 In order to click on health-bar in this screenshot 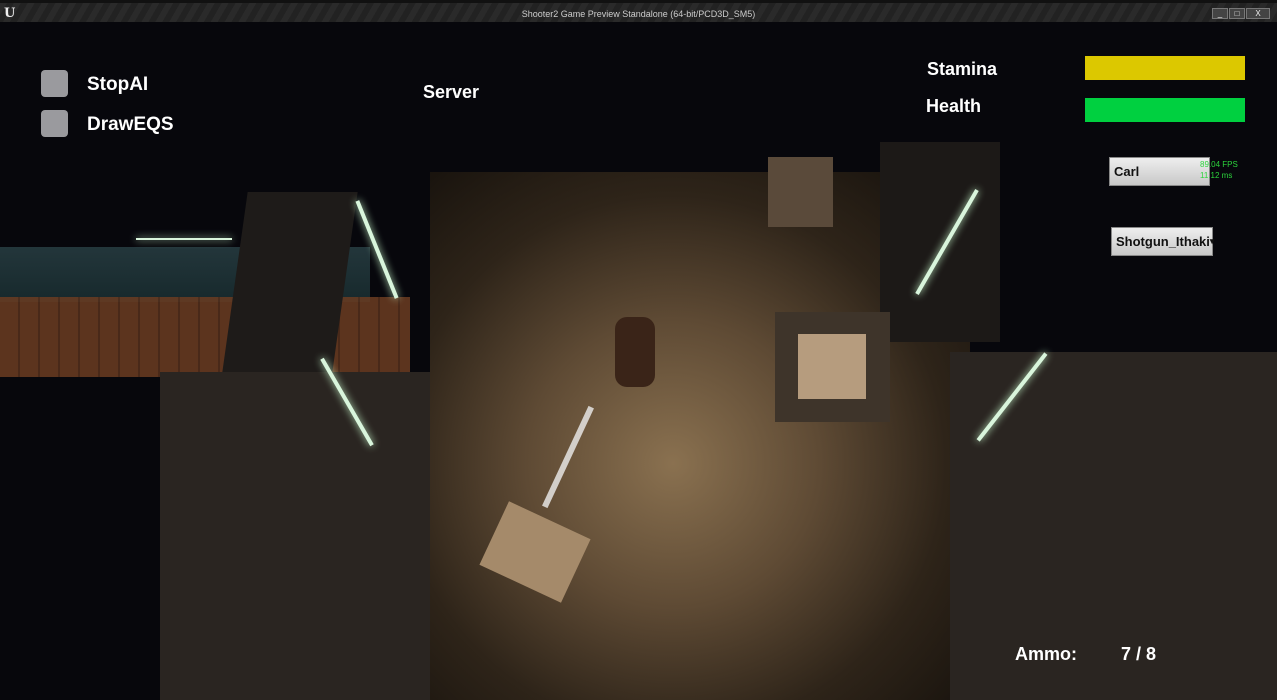, I will do `click(1165, 110)`.